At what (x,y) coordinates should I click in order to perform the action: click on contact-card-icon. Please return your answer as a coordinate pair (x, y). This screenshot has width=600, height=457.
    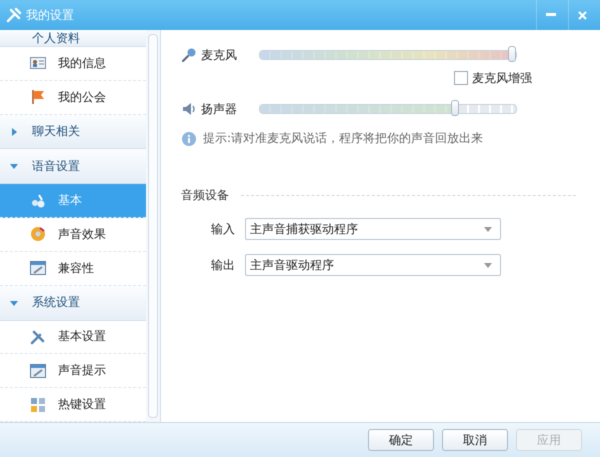
    Looking at the image, I should click on (38, 63).